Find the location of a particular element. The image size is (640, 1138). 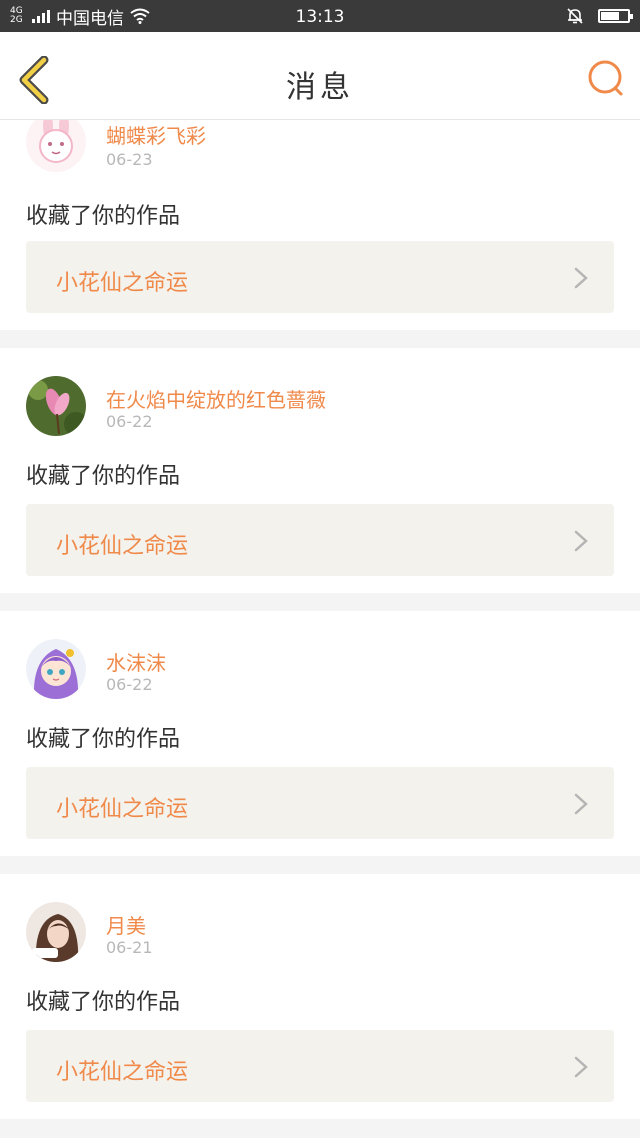

battery-icon is located at coordinates (615, 16).